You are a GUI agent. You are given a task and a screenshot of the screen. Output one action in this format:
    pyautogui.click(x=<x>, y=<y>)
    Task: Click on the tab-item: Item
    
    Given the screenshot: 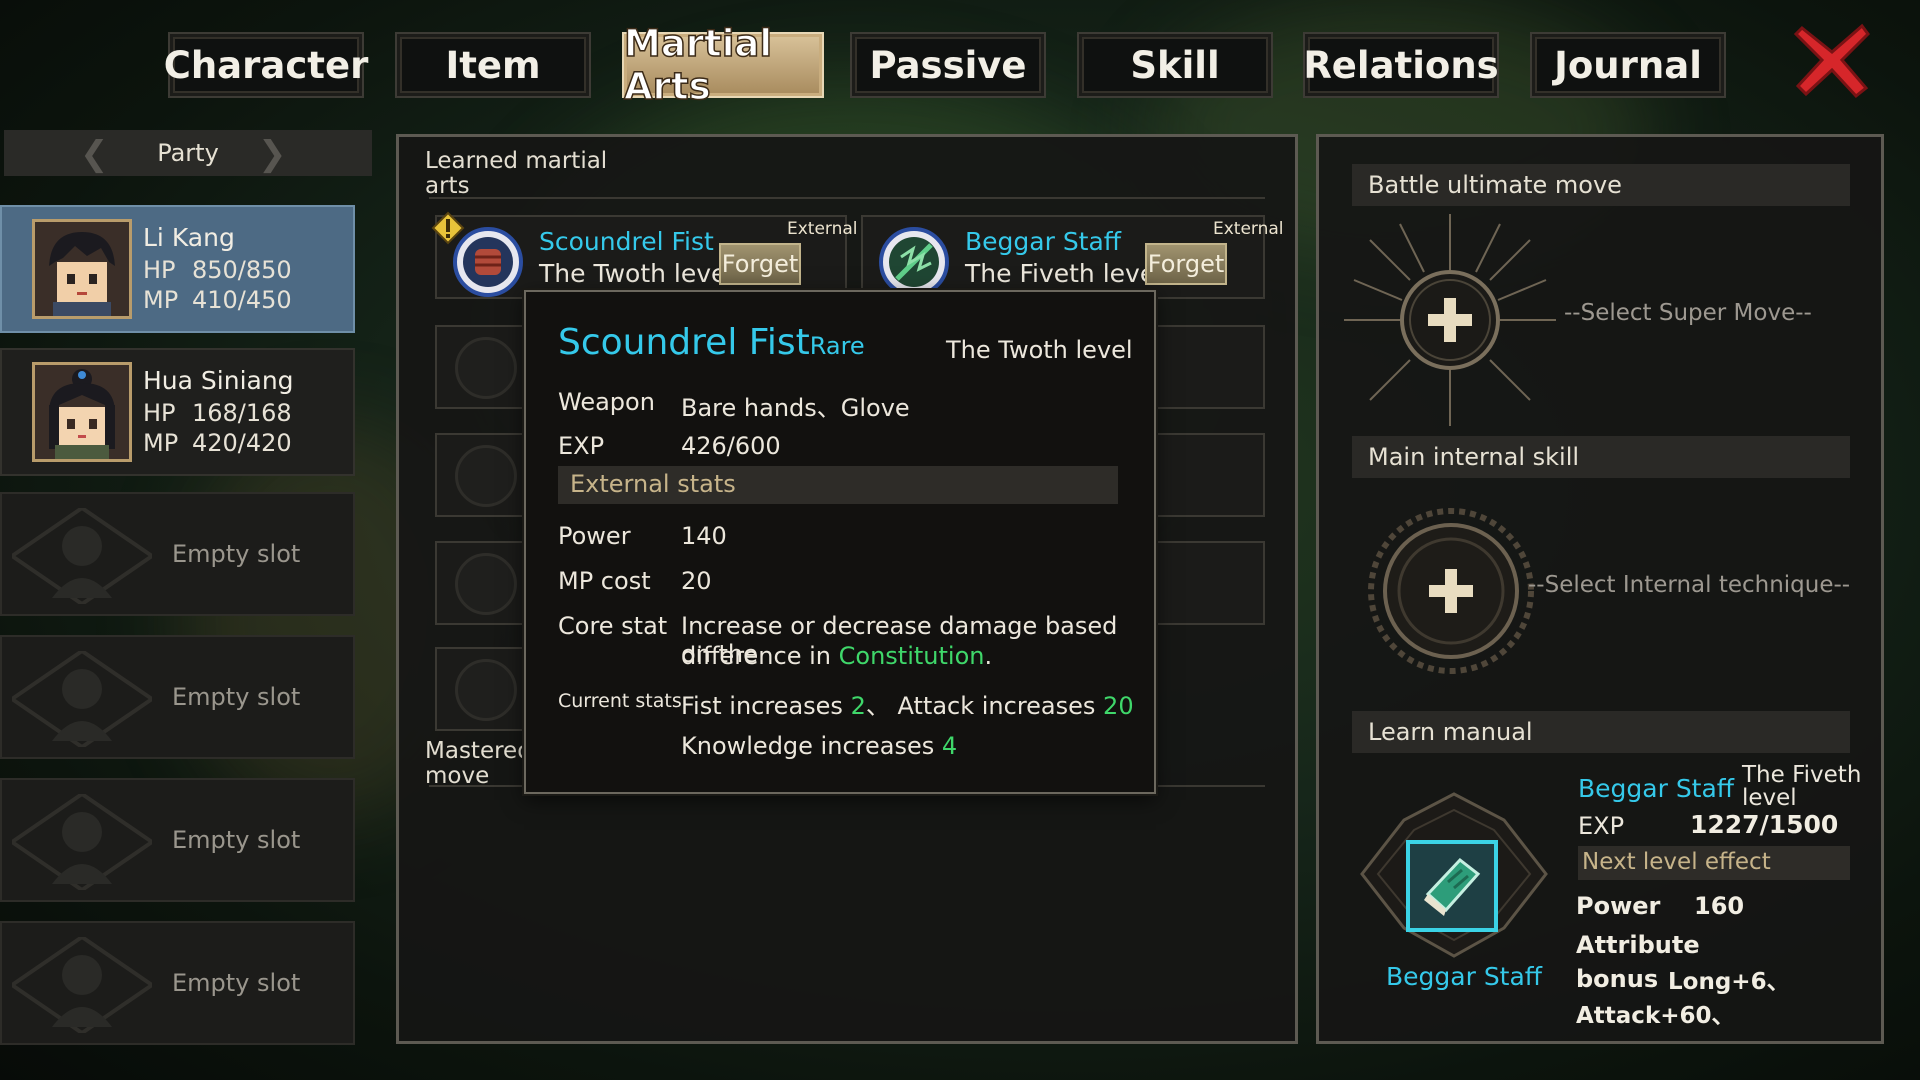 What is the action you would take?
    pyautogui.click(x=493, y=65)
    